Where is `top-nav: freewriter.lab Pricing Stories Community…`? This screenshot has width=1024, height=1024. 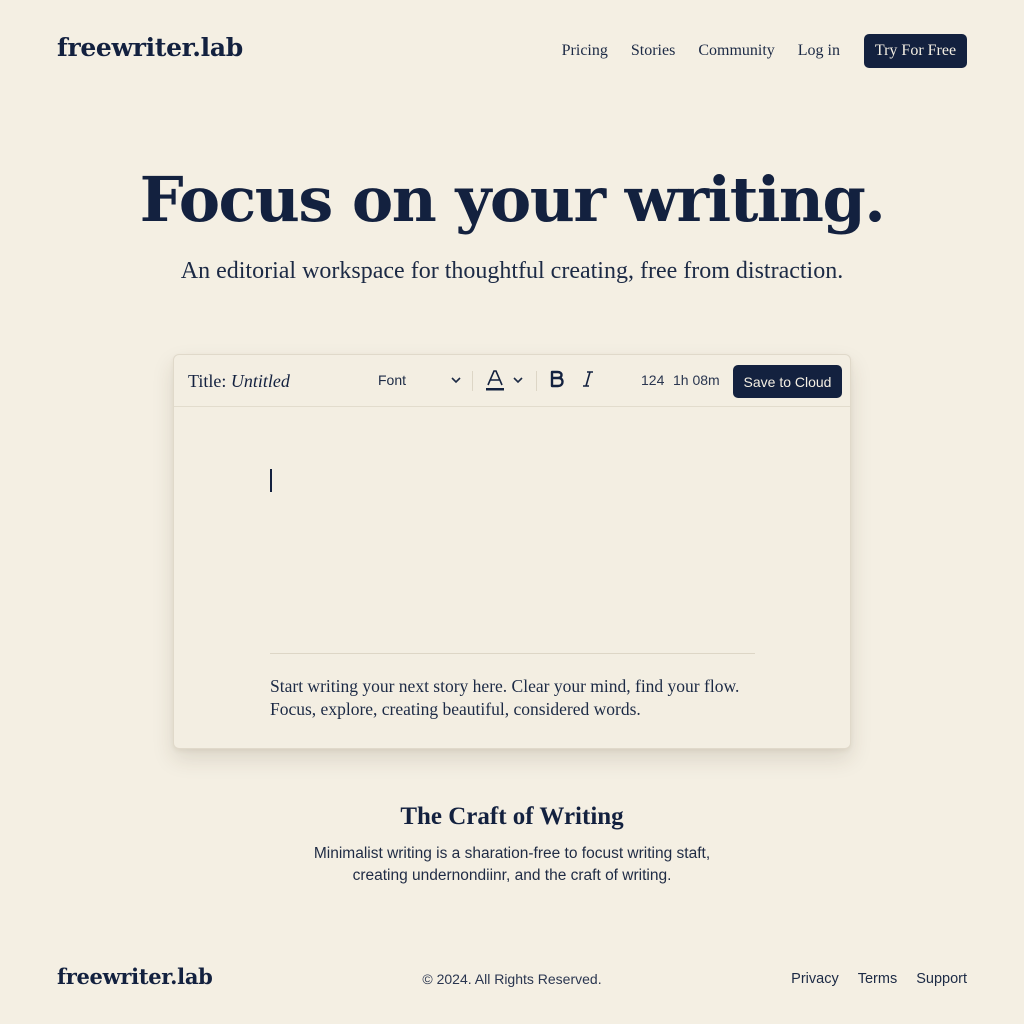 top-nav: freewriter.lab Pricing Stories Community… is located at coordinates (512, 50).